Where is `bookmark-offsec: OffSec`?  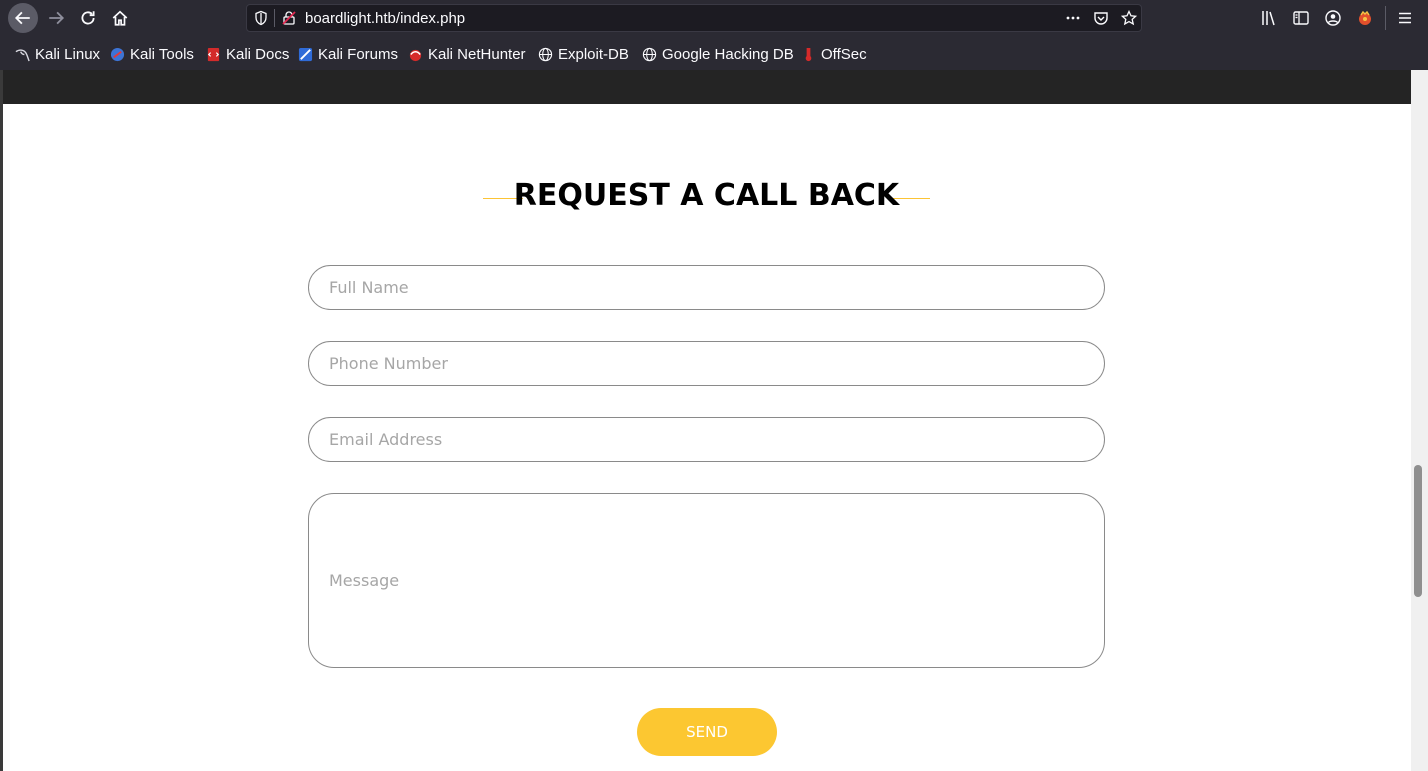 bookmark-offsec: OffSec is located at coordinates (834, 54).